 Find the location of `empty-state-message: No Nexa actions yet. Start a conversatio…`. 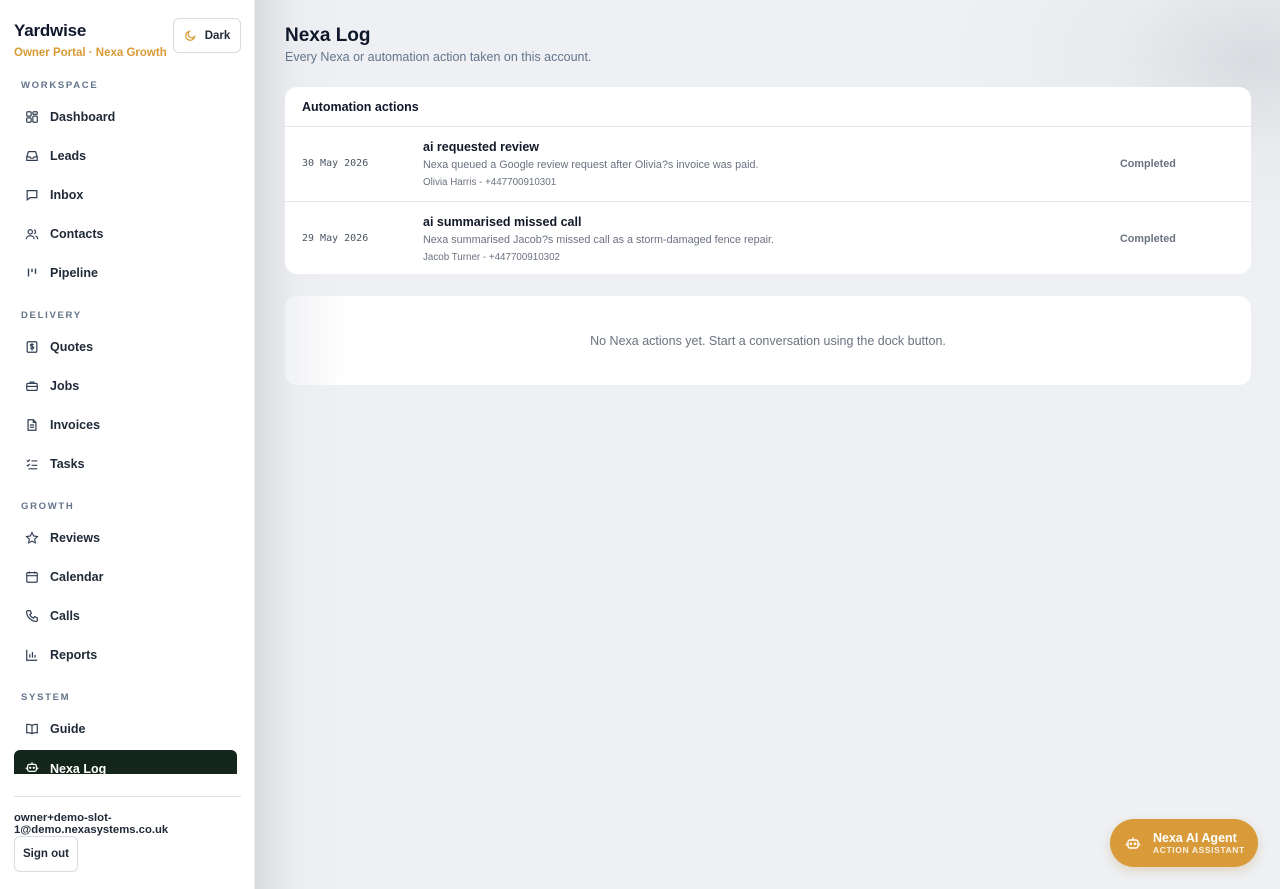

empty-state-message: No Nexa actions yet. Start a conversatio… is located at coordinates (768, 340).